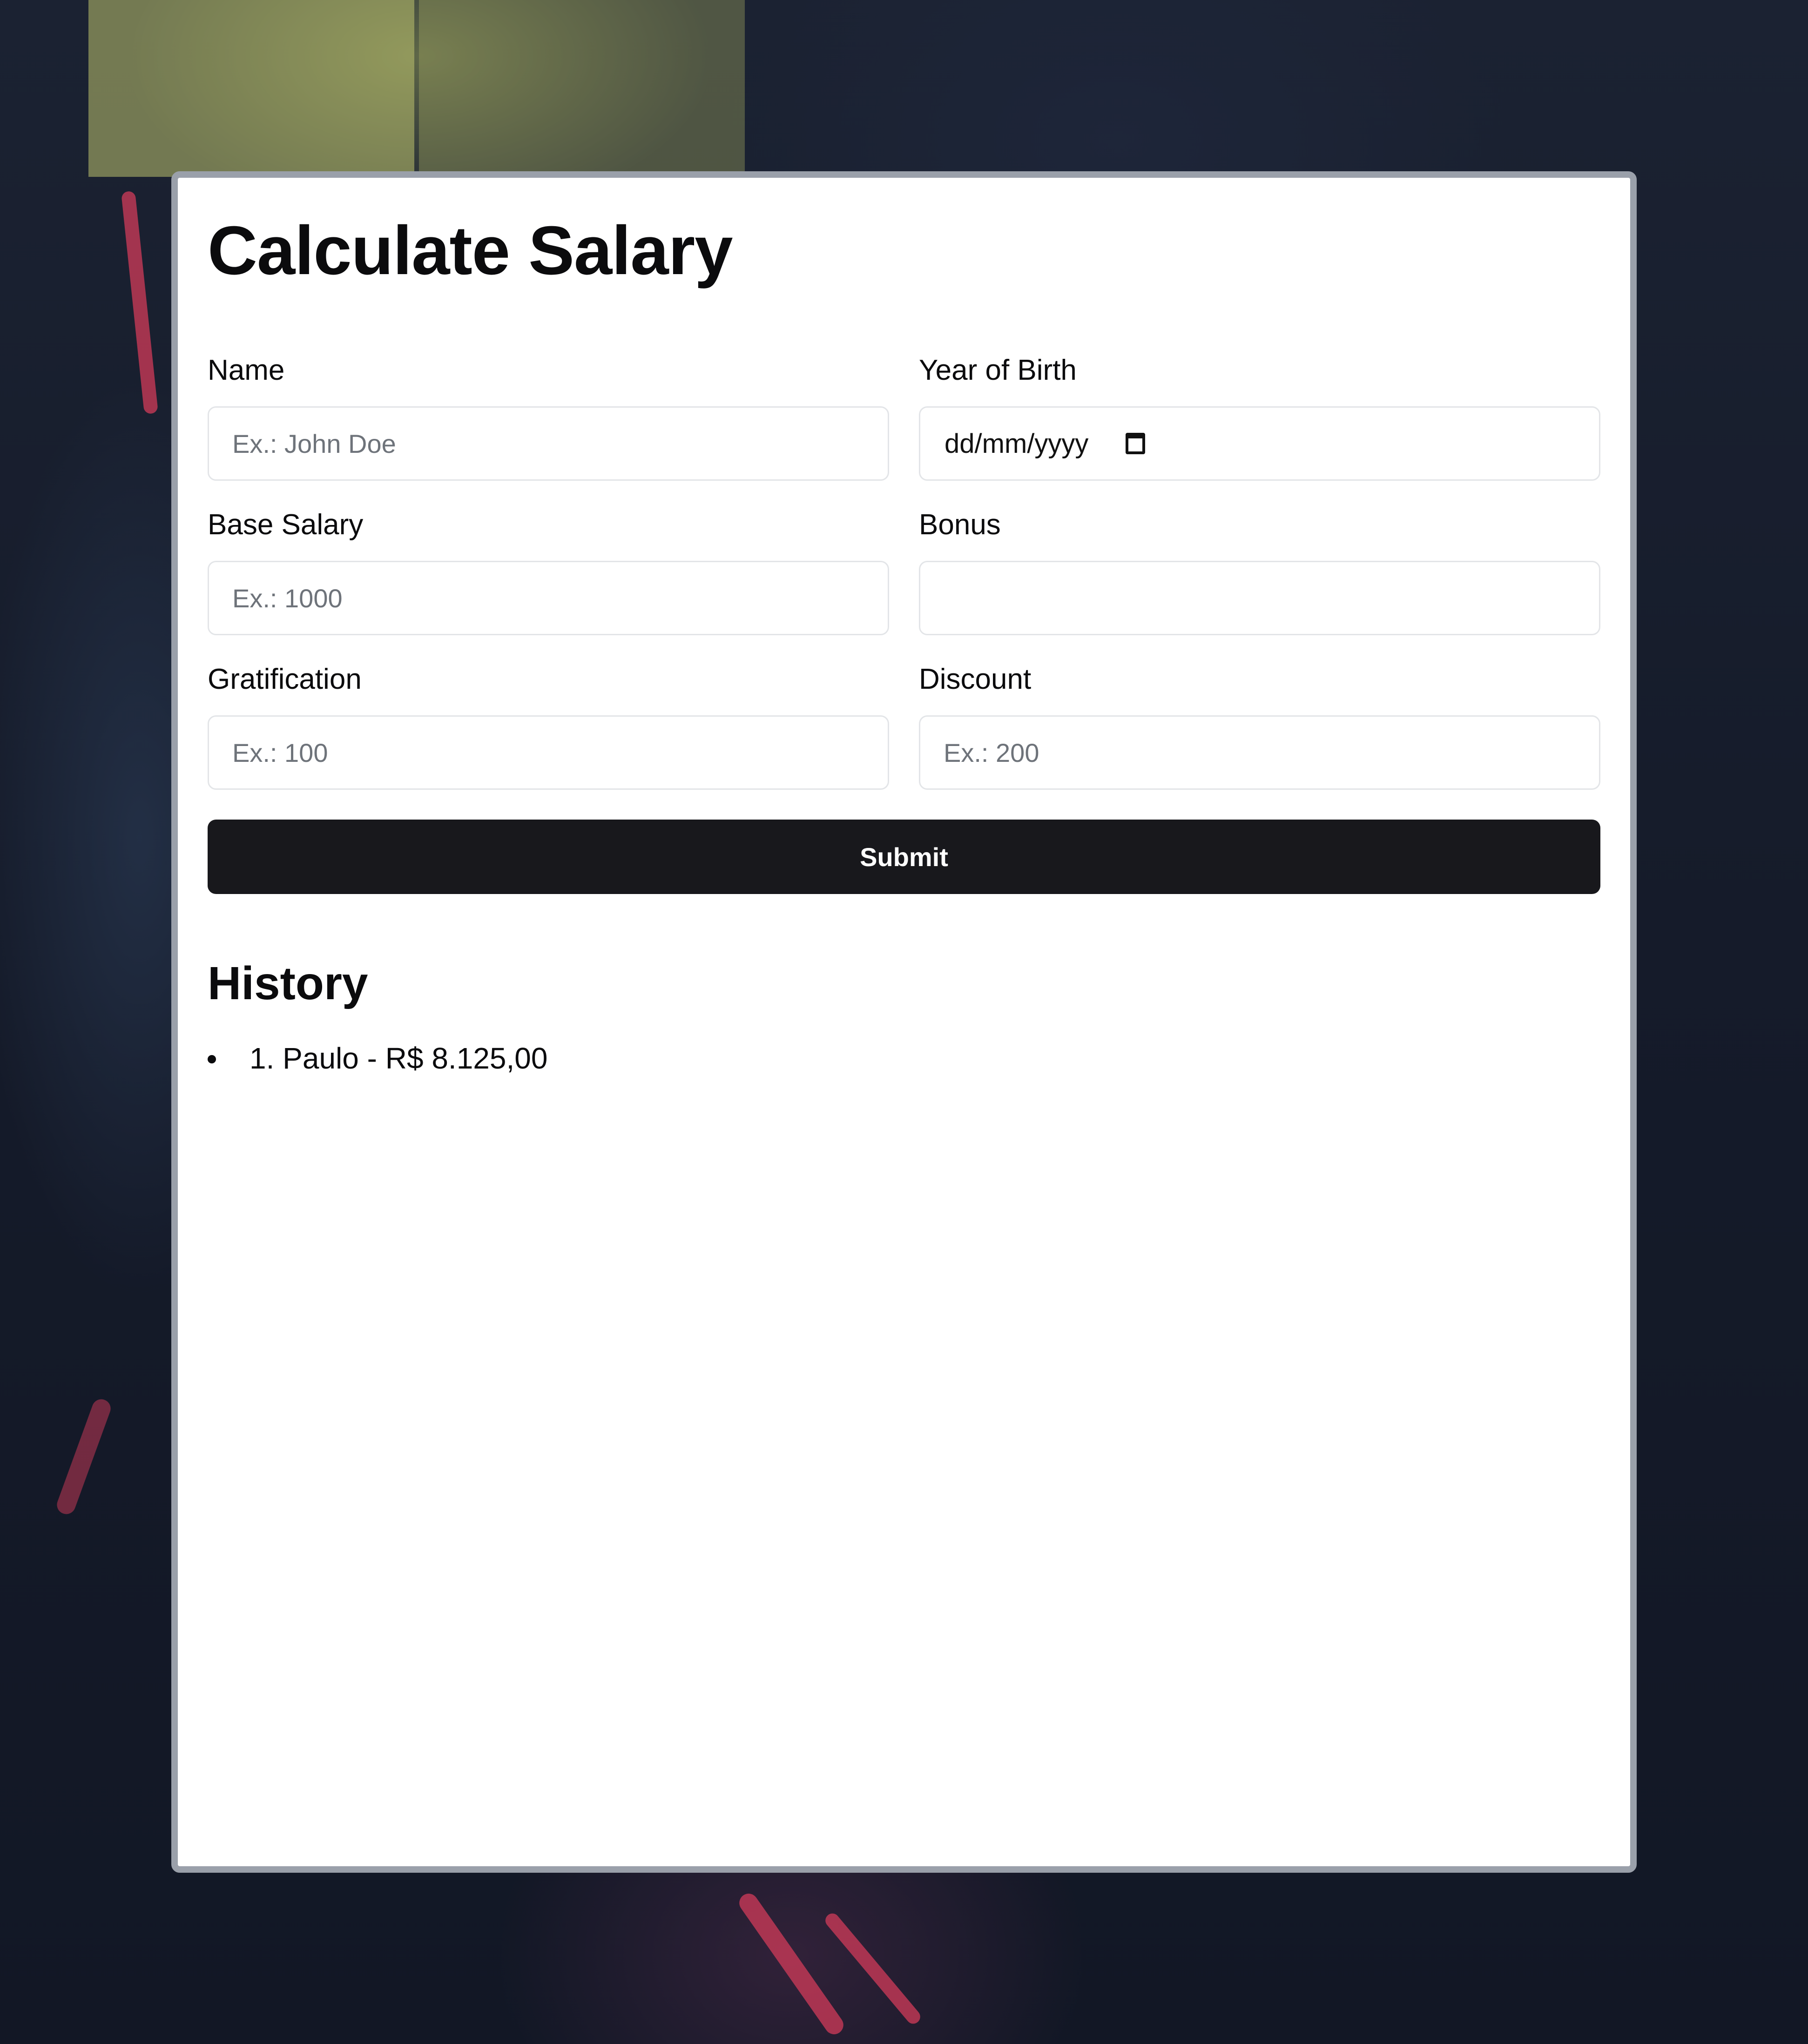 The width and height of the screenshot is (1808, 2044). Describe the element at coordinates (246, 370) in the screenshot. I see `name-label: Name` at that location.